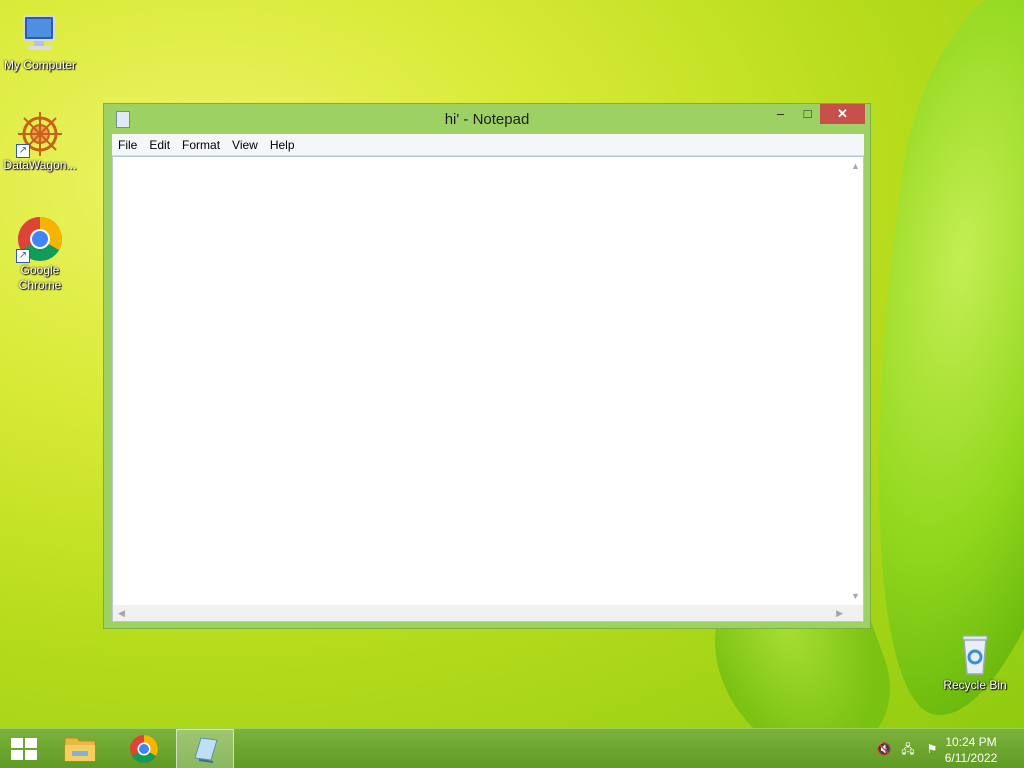 The height and width of the screenshot is (768, 1024). Describe the element at coordinates (971, 750) in the screenshot. I see `system-clock: 10:24 PM 6/11/2022` at that location.